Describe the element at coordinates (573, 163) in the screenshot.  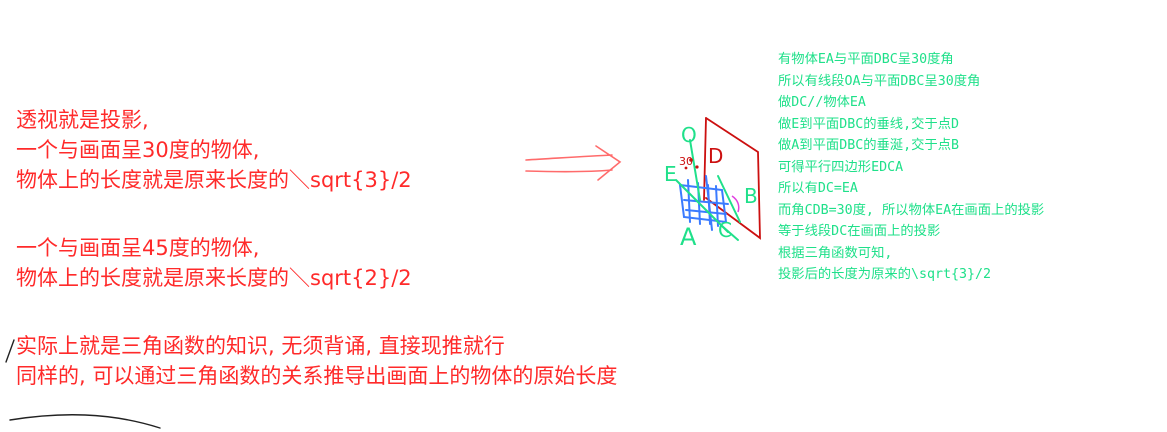
I see `arrow-icon` at that location.